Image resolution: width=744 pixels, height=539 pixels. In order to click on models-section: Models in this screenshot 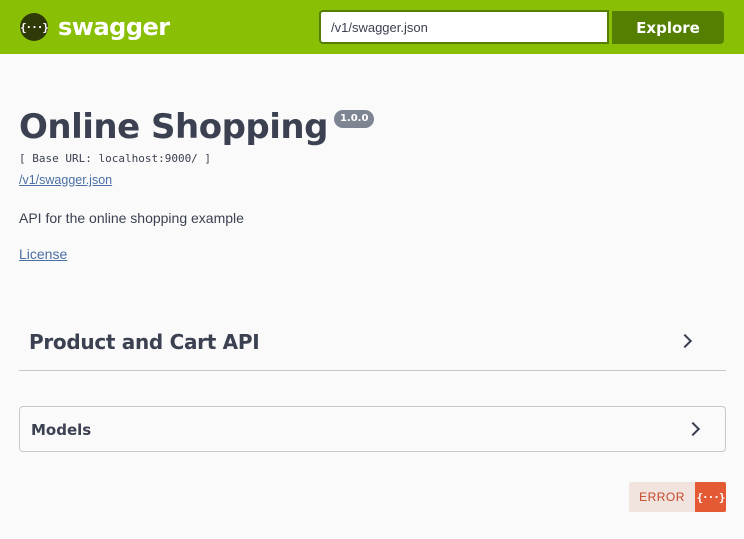, I will do `click(372, 429)`.